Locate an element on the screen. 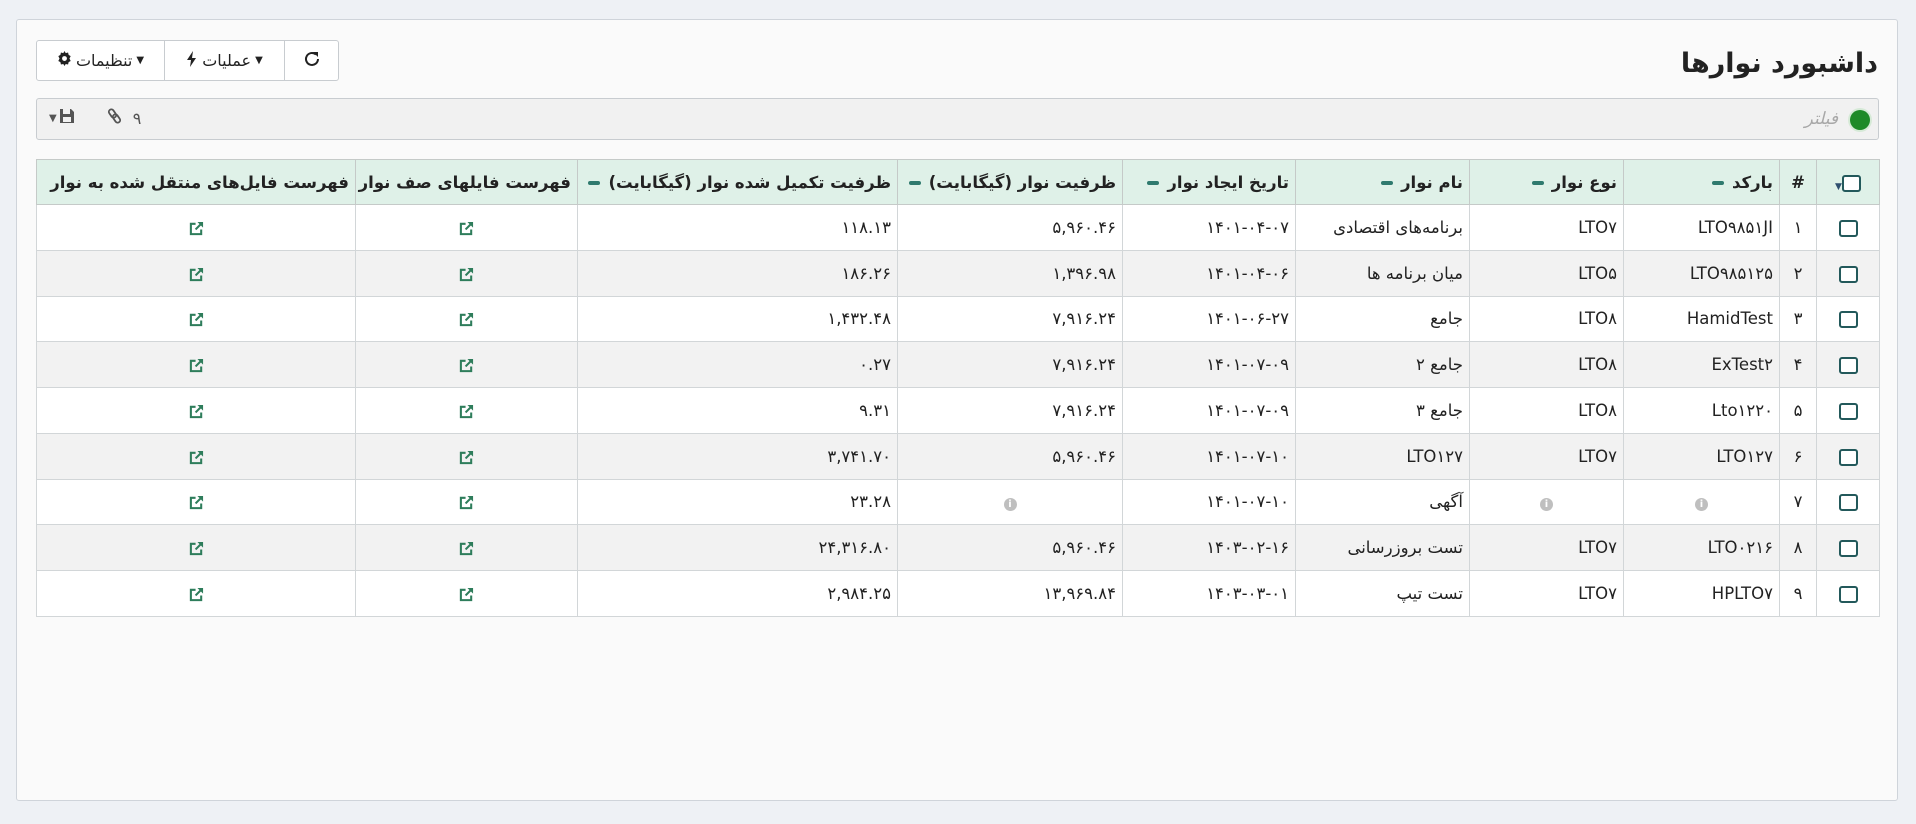 This screenshot has height=824, width=1916. save-dropdown: ▼ is located at coordinates (62, 118).